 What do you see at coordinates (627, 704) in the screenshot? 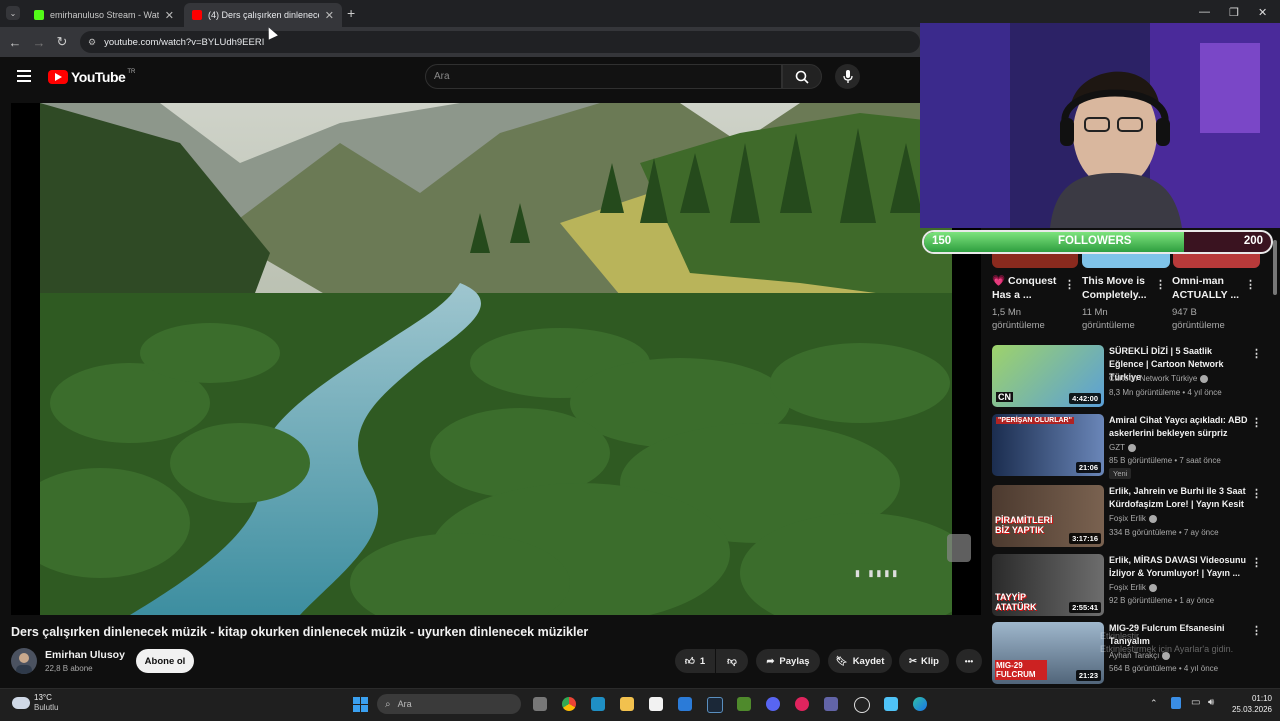
I see `file-explorer-icon` at bounding box center [627, 704].